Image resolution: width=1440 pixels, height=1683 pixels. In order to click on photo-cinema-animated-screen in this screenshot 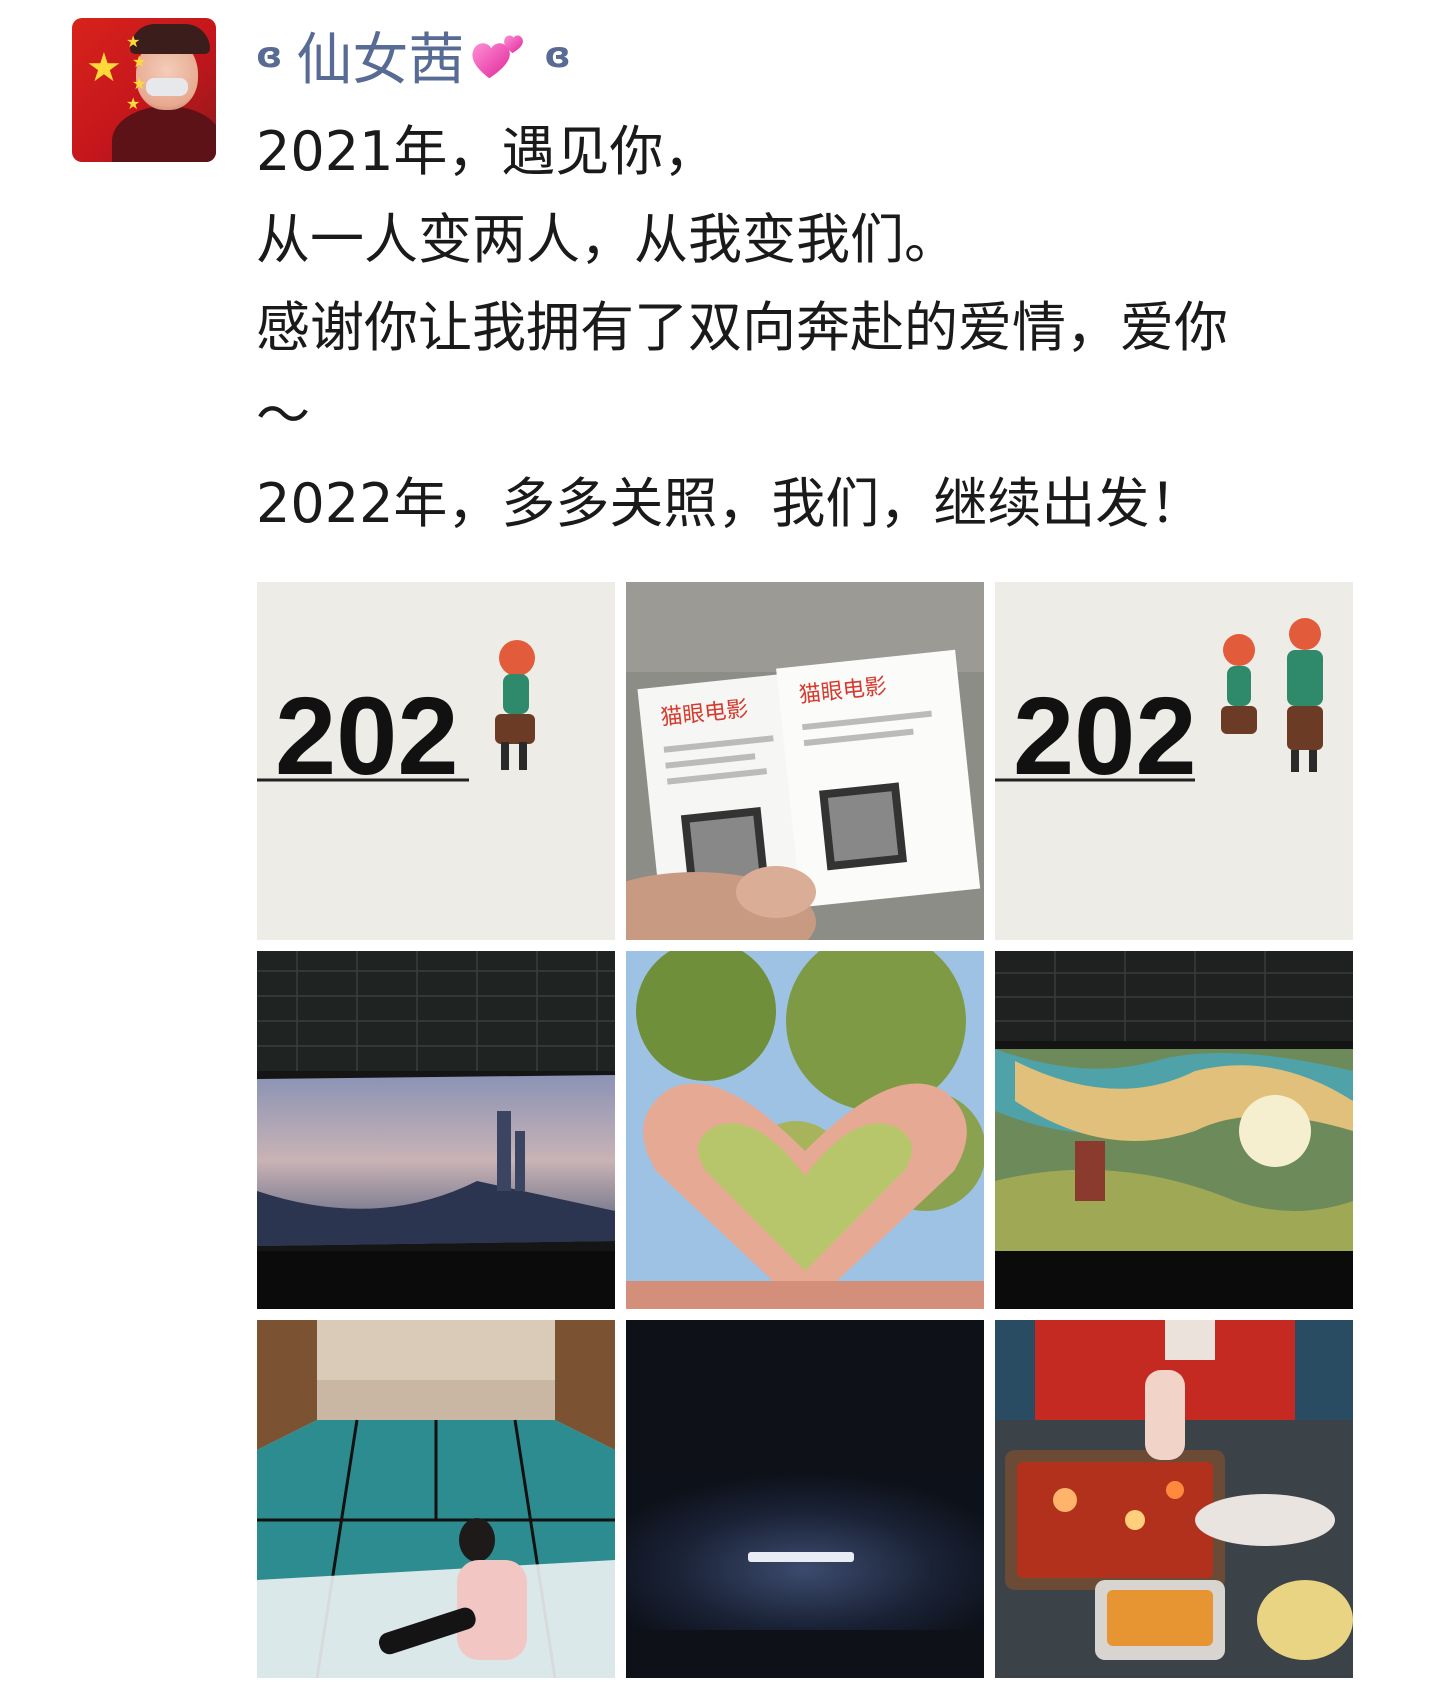, I will do `click(1174, 1130)`.